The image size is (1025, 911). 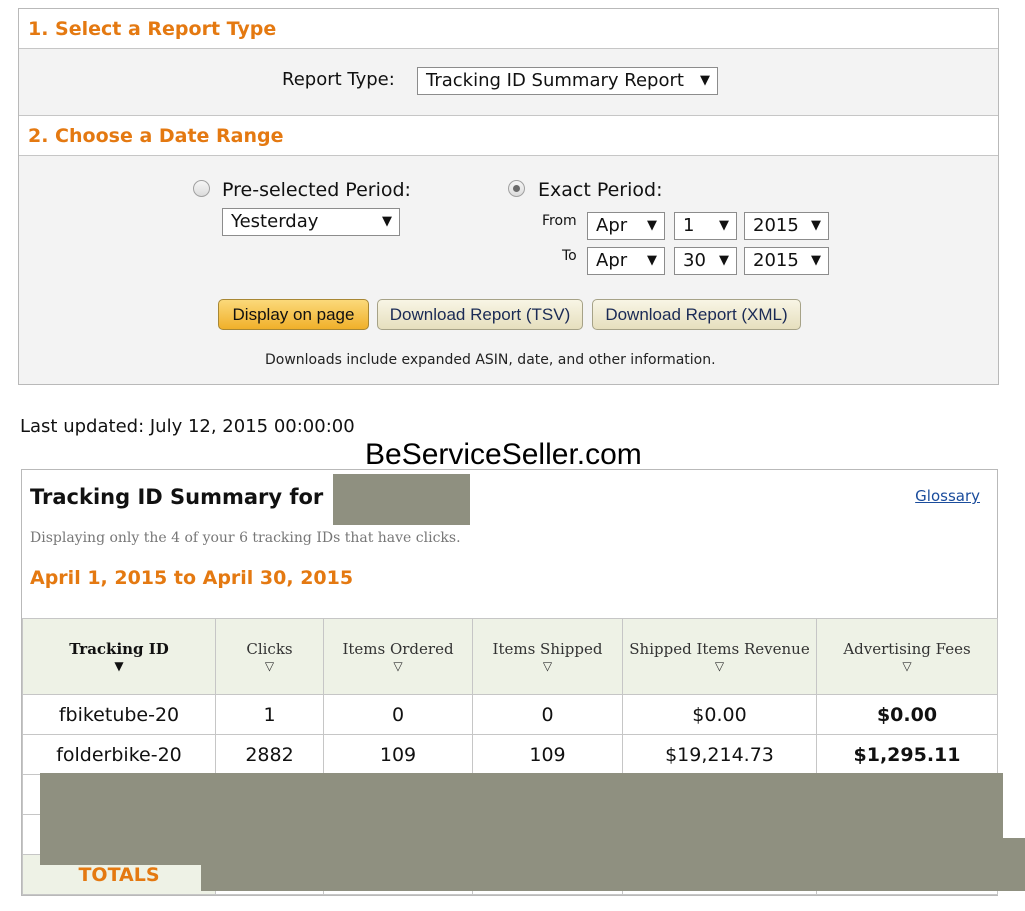 What do you see at coordinates (907, 714) in the screenshot?
I see `cell-advertising-fees: $0.00` at bounding box center [907, 714].